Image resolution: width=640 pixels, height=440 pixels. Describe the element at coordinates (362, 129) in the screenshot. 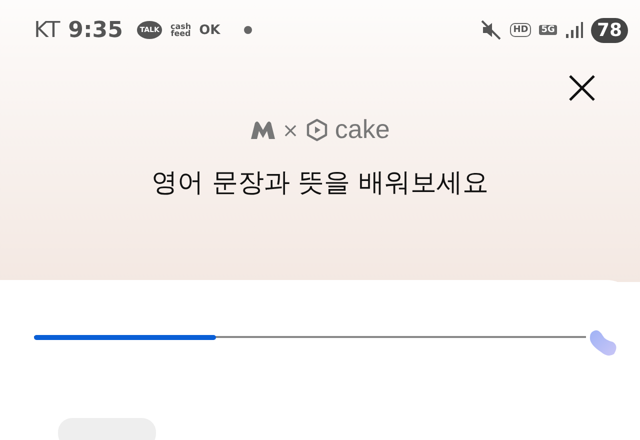

I see `brand-name: cake` at that location.